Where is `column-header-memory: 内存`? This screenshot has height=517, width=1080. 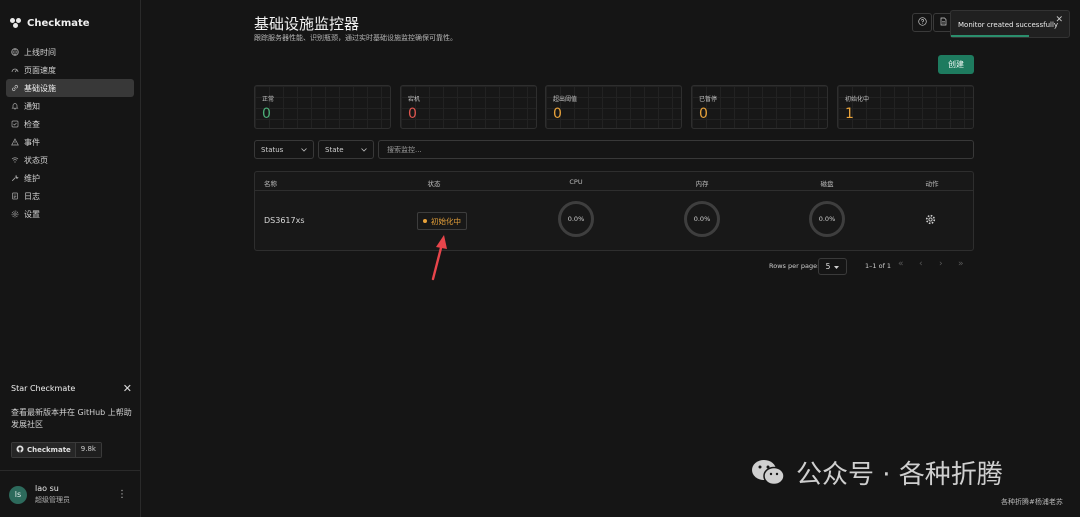 column-header-memory: 内存 is located at coordinates (702, 183).